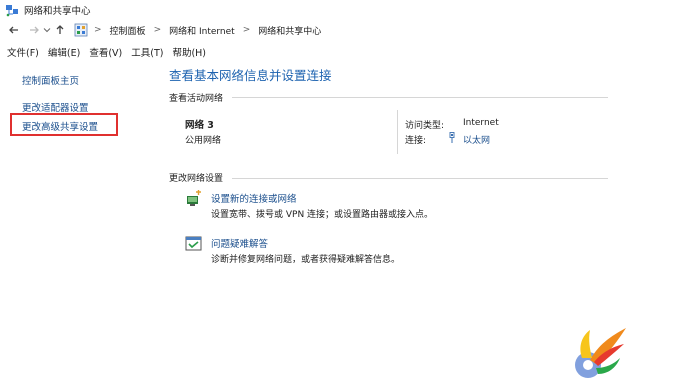 Image resolution: width=700 pixels, height=390 pixels. Describe the element at coordinates (196, 99) in the screenshot. I see `active-networks-title: 查看活动网络` at that location.